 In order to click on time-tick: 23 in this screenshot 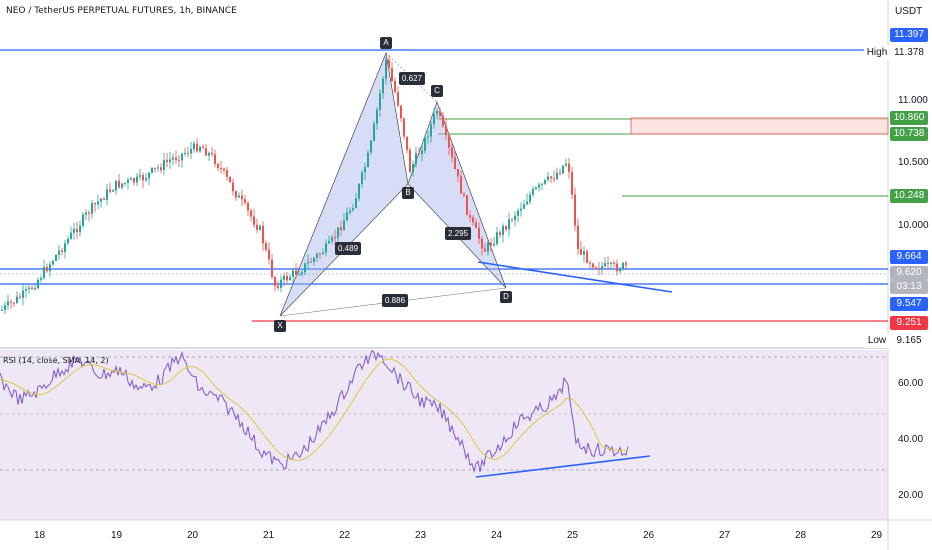, I will do `click(421, 535)`.